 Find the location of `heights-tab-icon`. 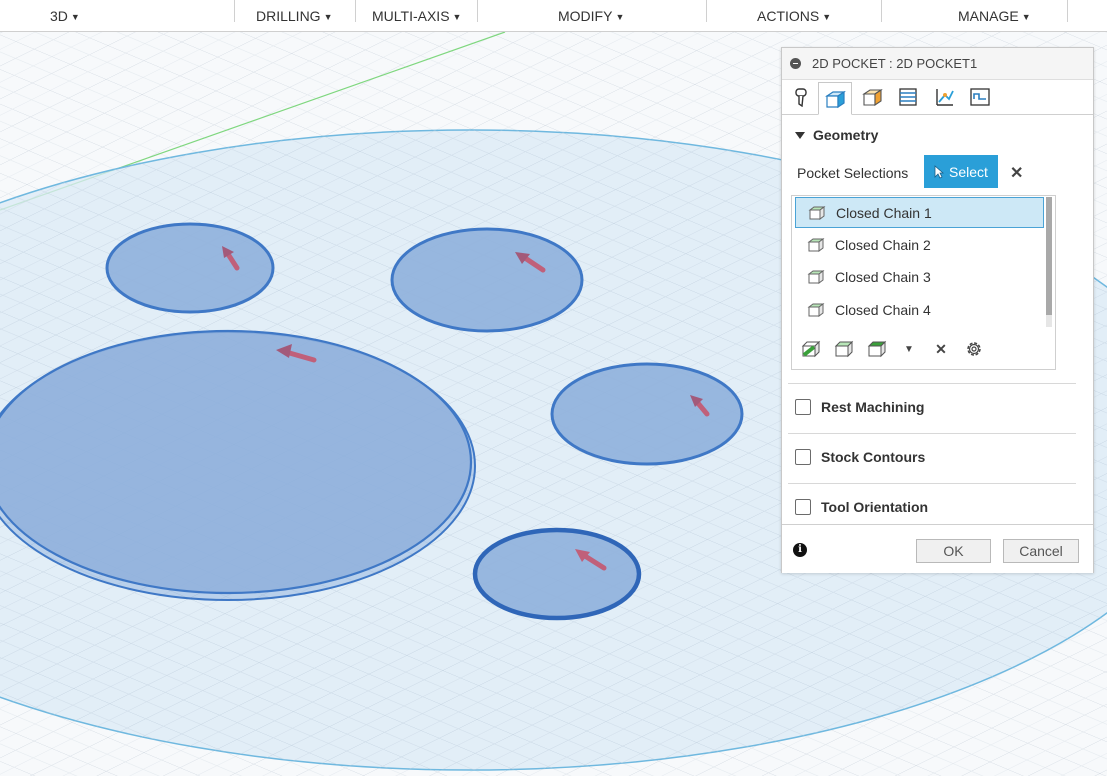

heights-tab-icon is located at coordinates (872, 97).